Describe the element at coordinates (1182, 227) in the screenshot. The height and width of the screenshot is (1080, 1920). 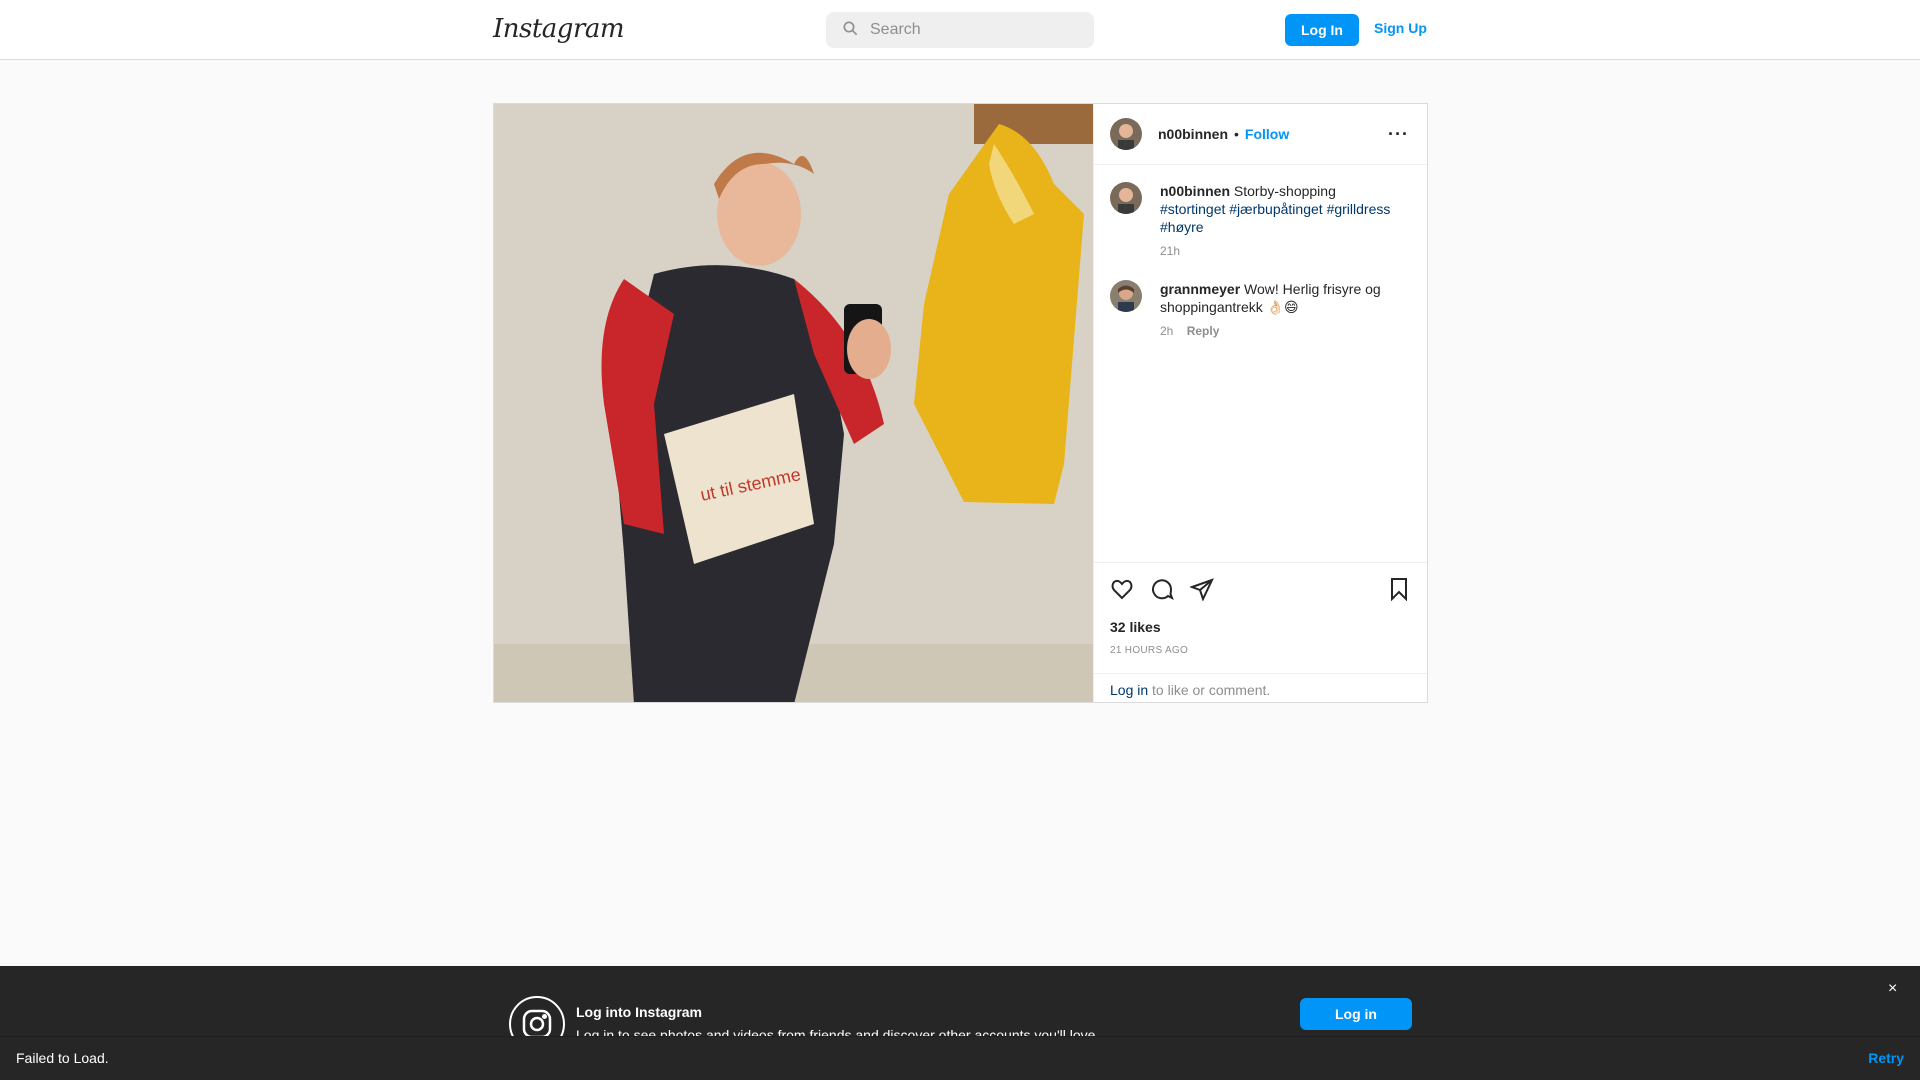
I see `hashtag-link: #høyre` at that location.